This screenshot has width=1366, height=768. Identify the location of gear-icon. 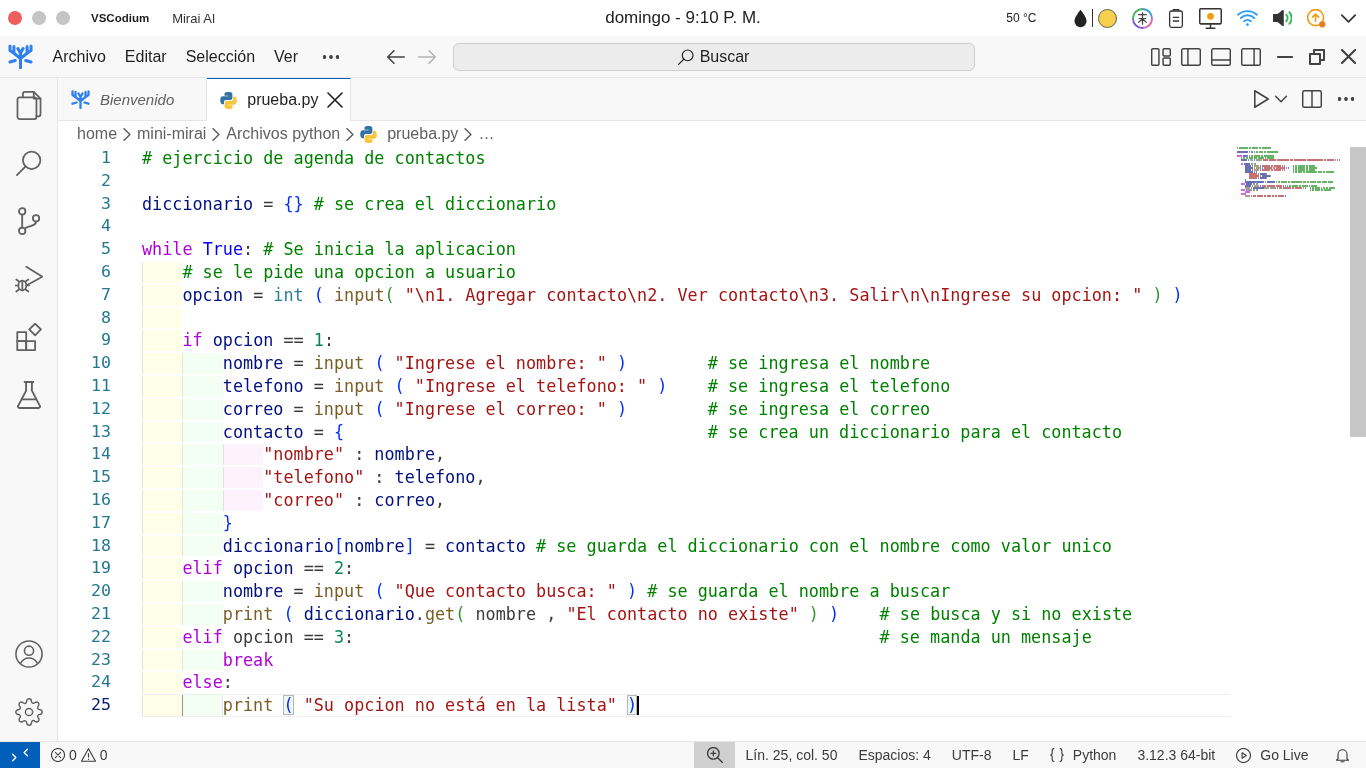
(28, 712).